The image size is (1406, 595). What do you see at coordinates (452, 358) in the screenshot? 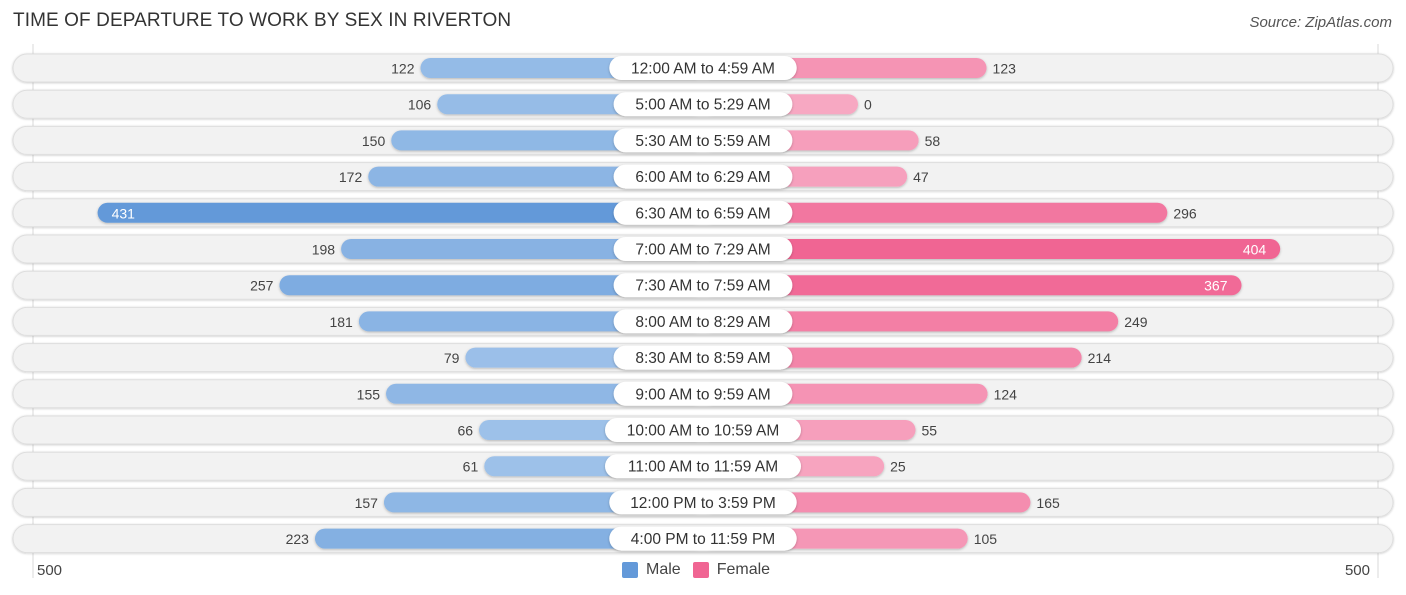
I see `data-label-male: 79` at bounding box center [452, 358].